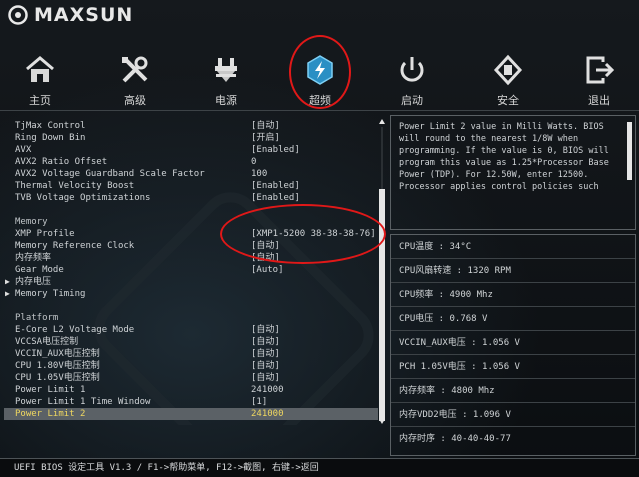 This screenshot has height=477, width=639. I want to click on setting-label: Gear Mode, so click(39, 270).